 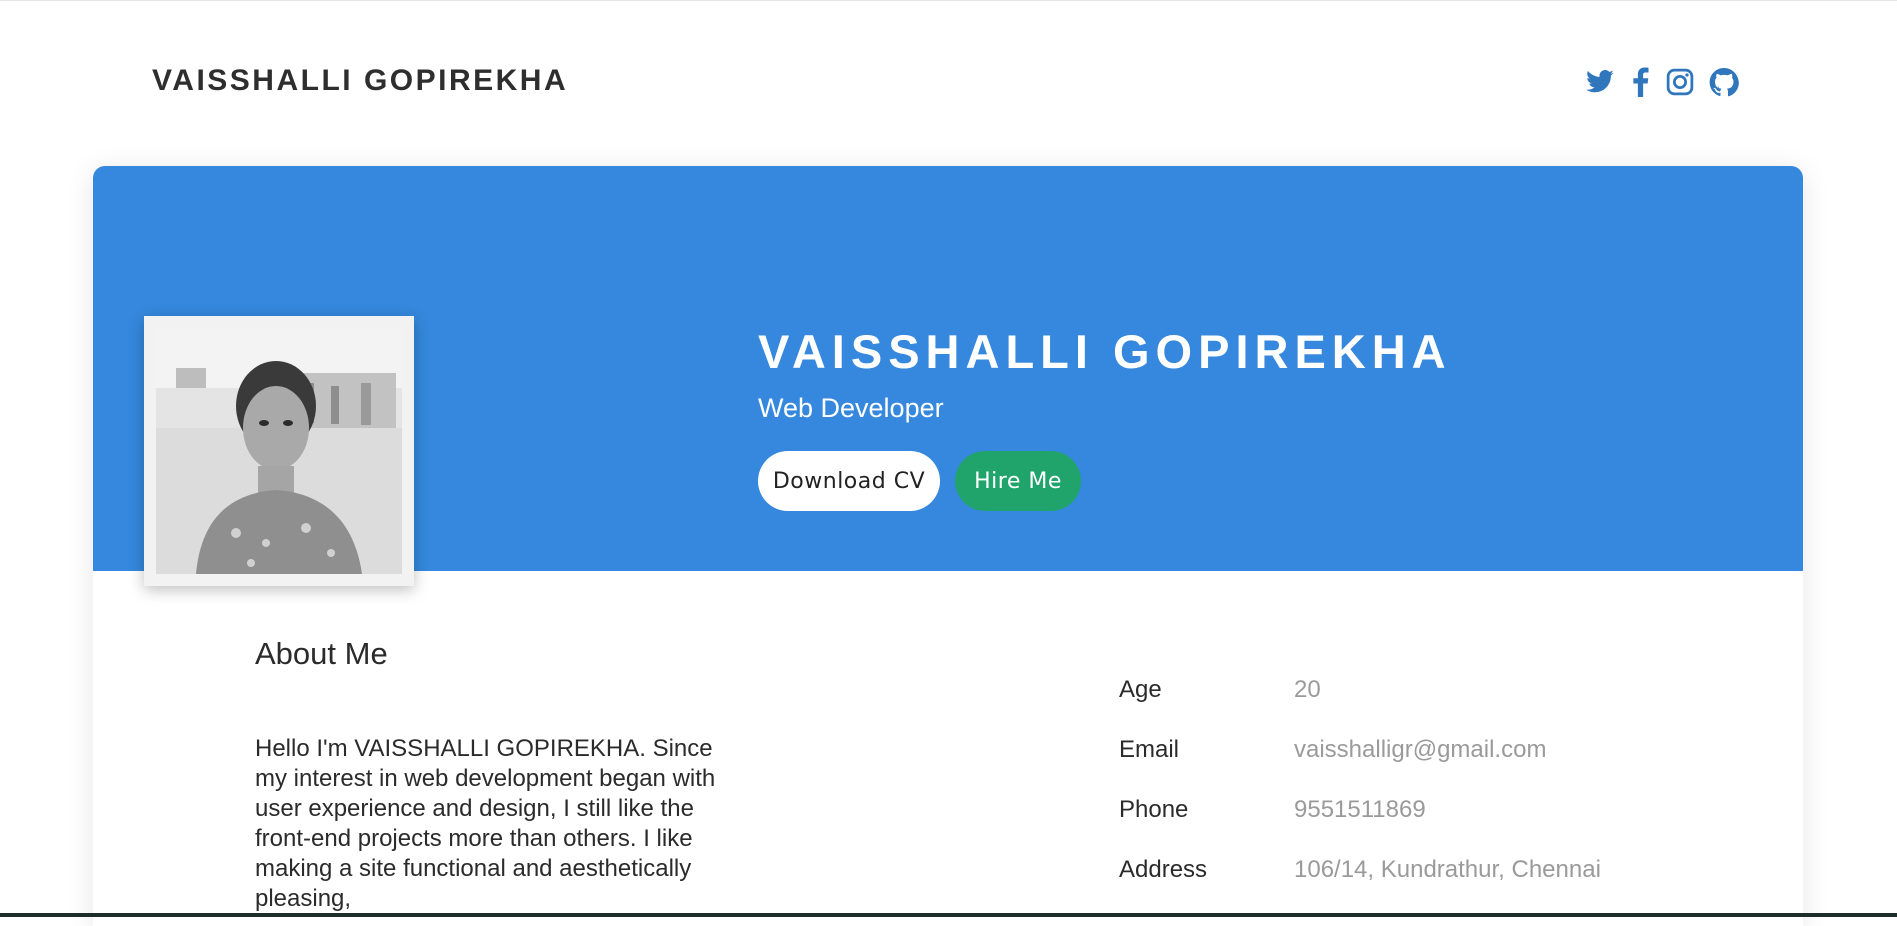 What do you see at coordinates (1360, 809) in the screenshot?
I see `info-value: 9551511869` at bounding box center [1360, 809].